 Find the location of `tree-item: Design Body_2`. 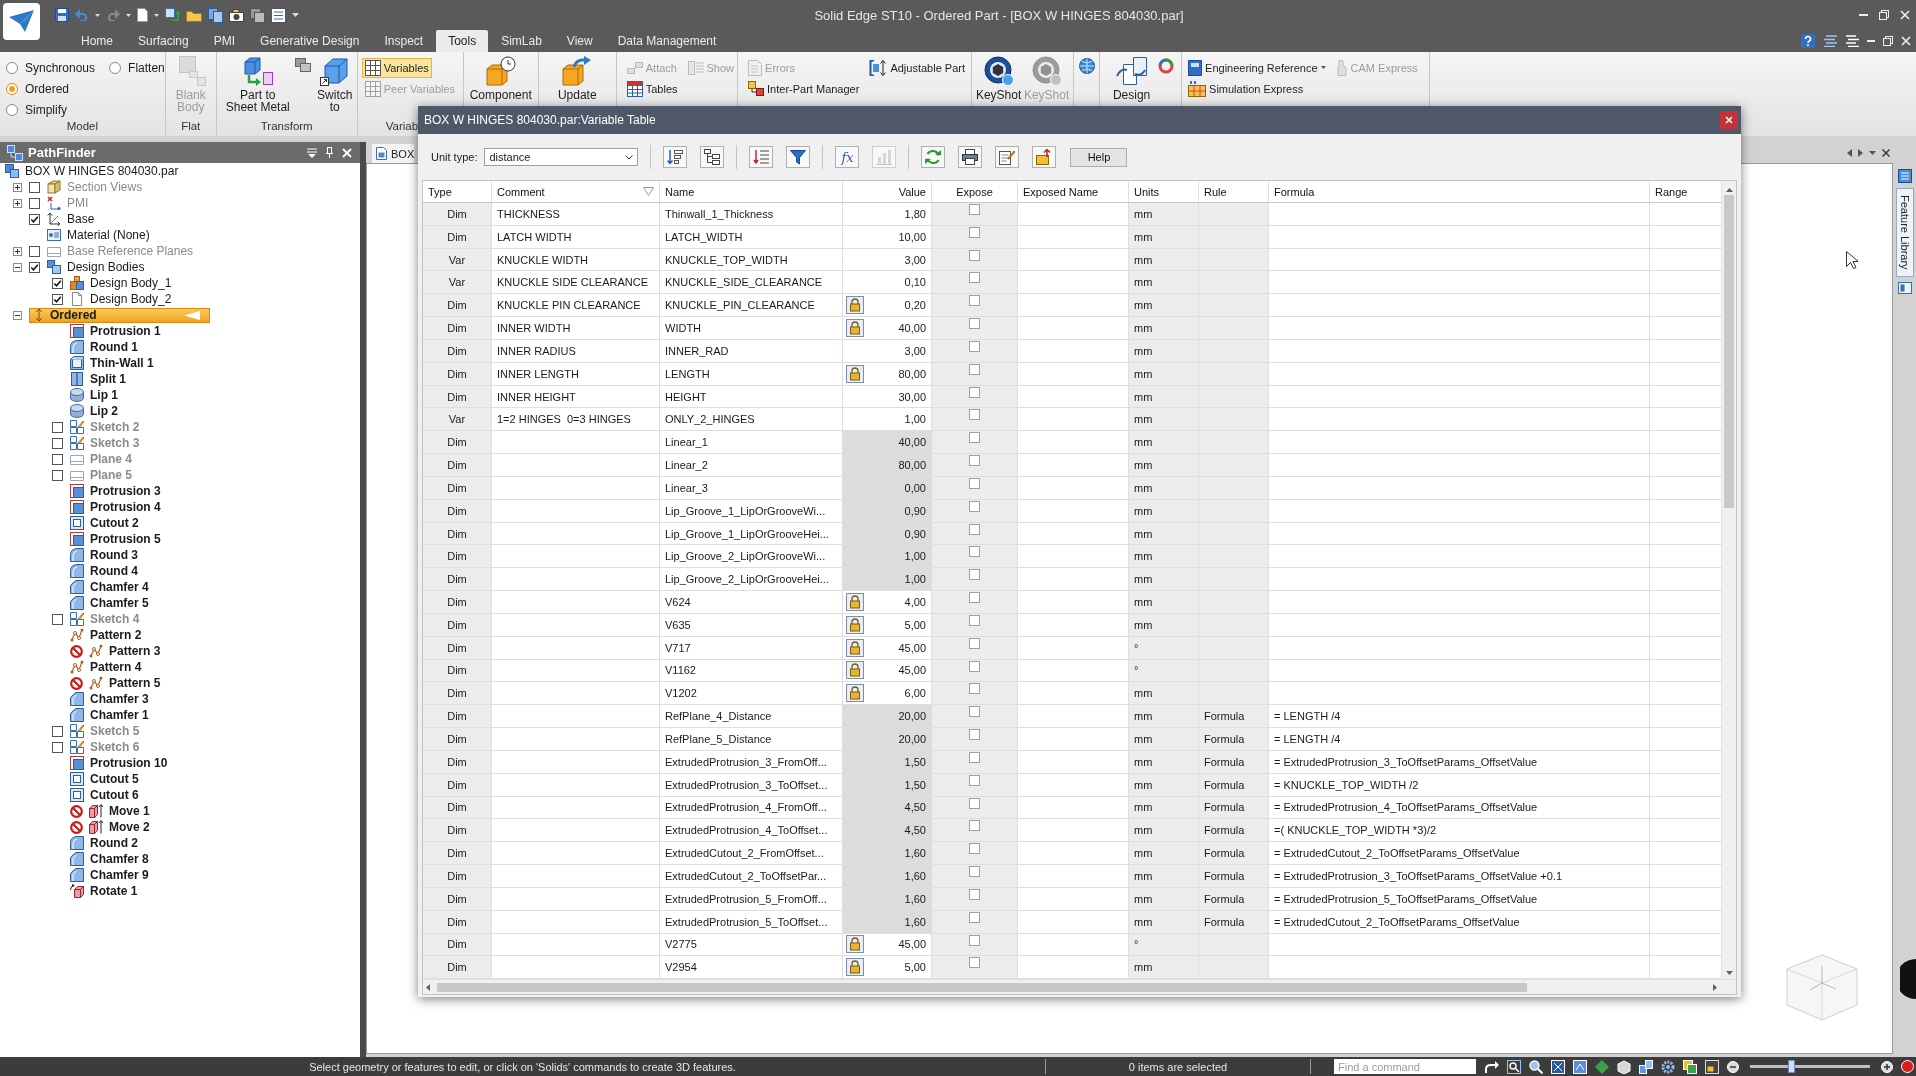

tree-item: Design Body_2 is located at coordinates (122, 299).